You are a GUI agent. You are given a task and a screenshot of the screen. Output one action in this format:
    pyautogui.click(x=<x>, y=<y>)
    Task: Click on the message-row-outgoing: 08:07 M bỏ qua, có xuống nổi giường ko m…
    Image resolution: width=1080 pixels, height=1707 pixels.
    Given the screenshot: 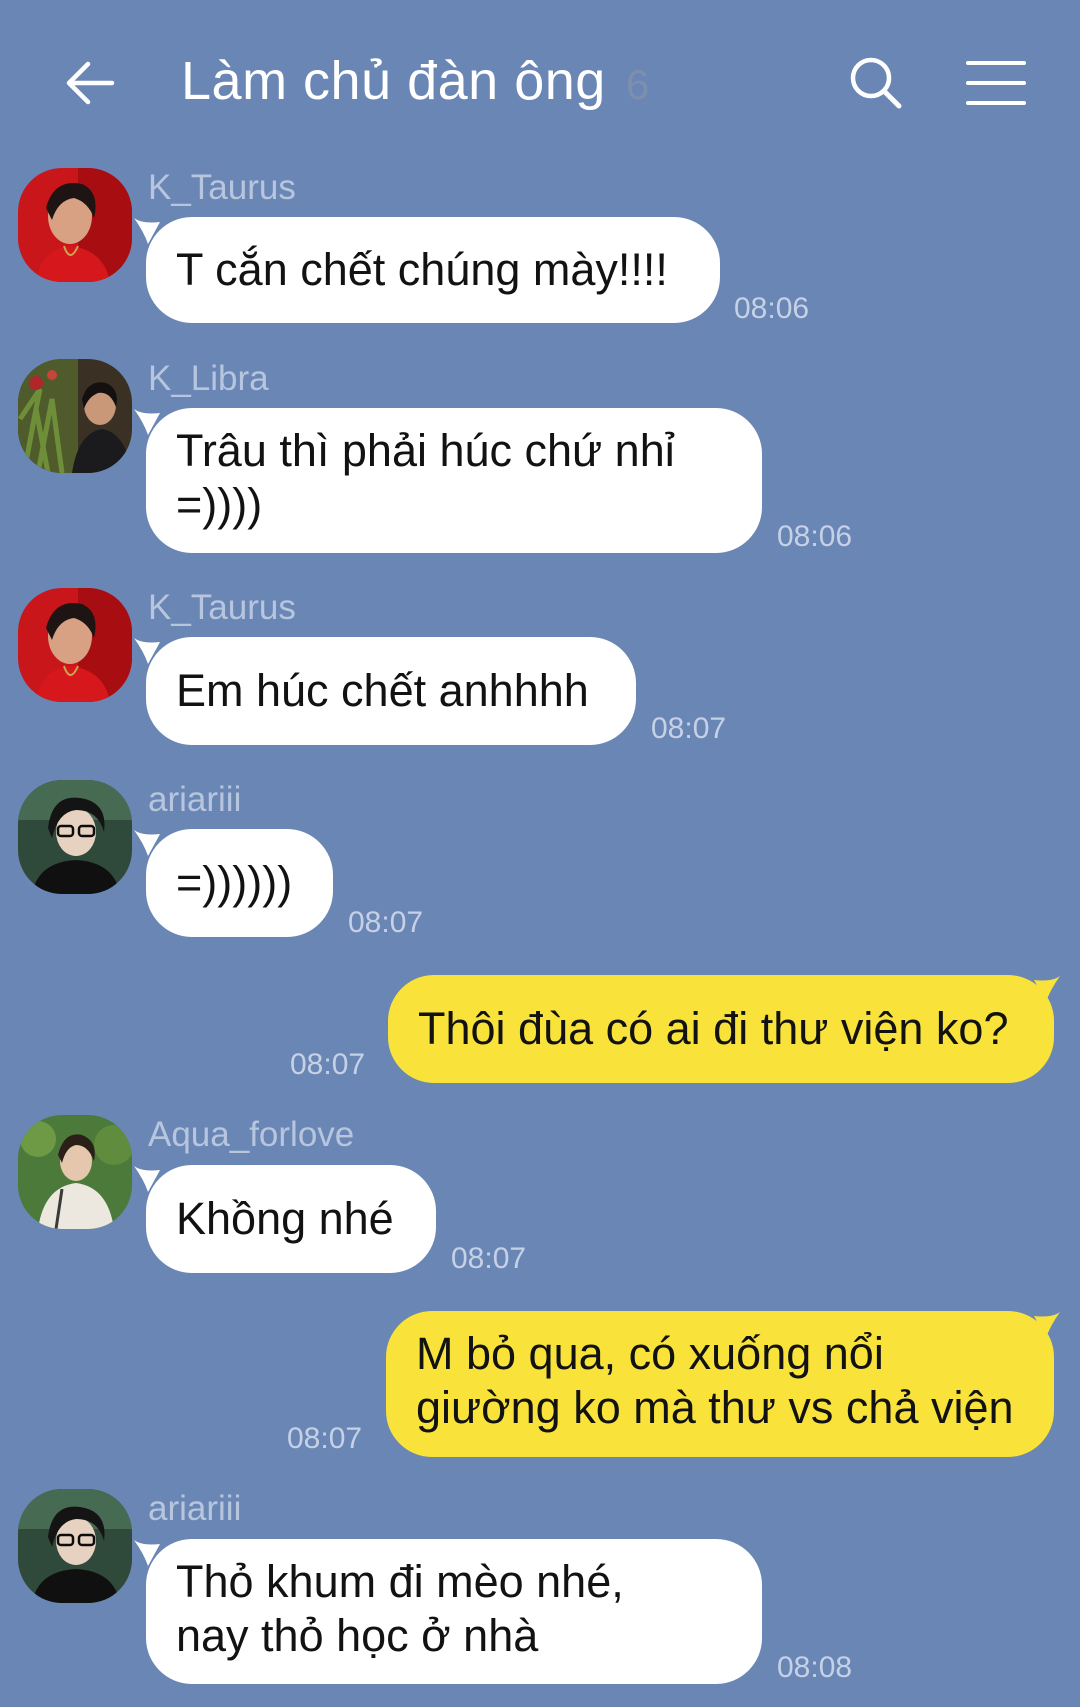 What is the action you would take?
    pyautogui.click(x=540, y=1386)
    